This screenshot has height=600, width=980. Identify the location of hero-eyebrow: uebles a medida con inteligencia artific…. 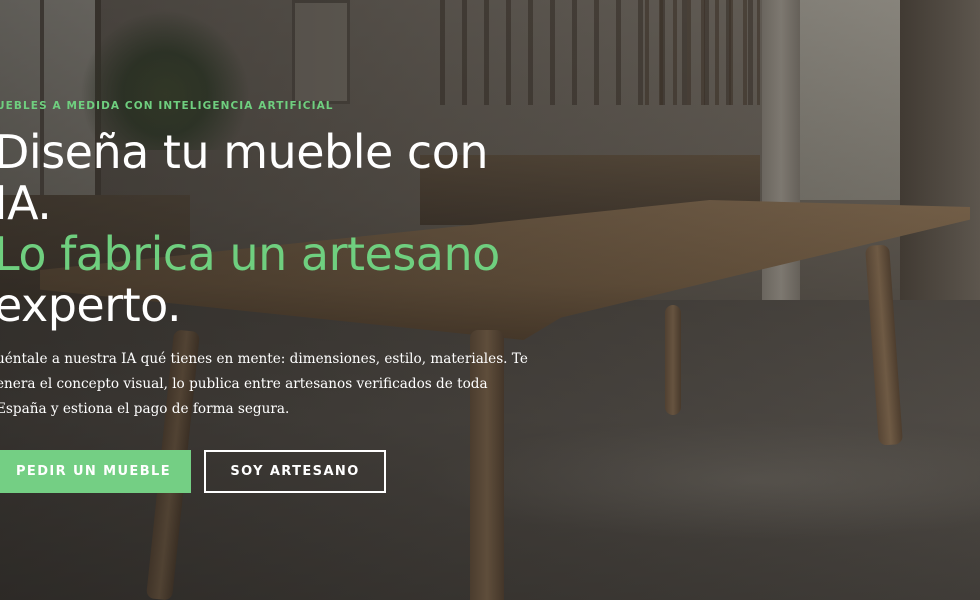
(167, 106).